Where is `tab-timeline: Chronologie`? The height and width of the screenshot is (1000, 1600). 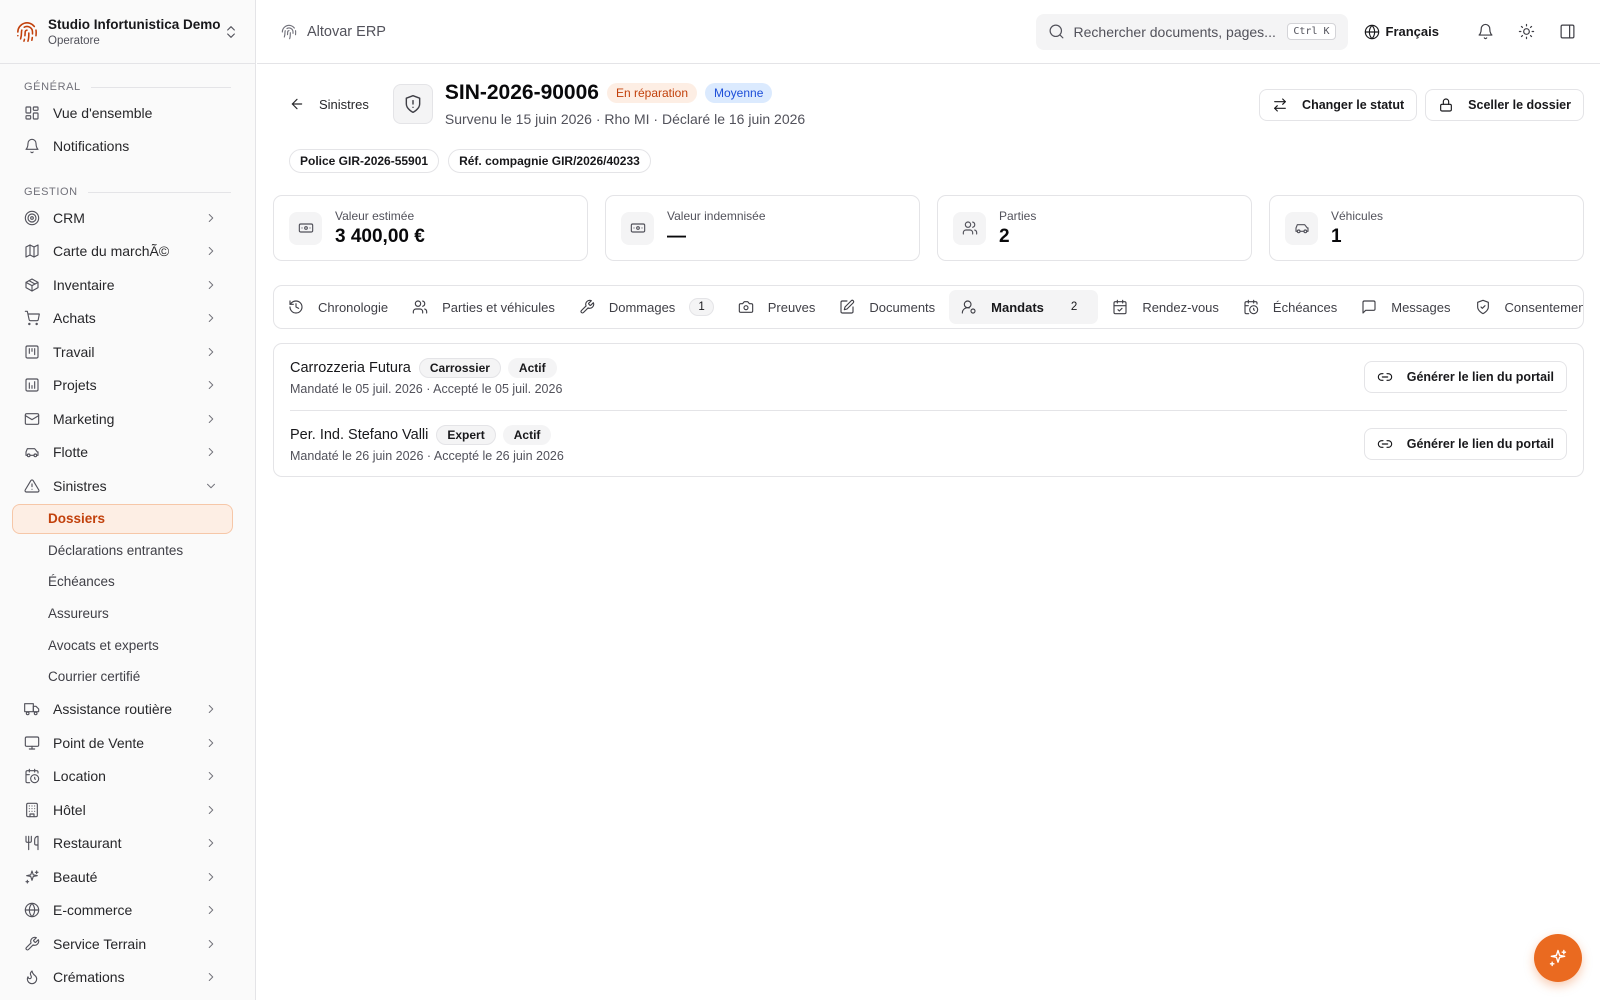 tab-timeline: Chronologie is located at coordinates (343, 307).